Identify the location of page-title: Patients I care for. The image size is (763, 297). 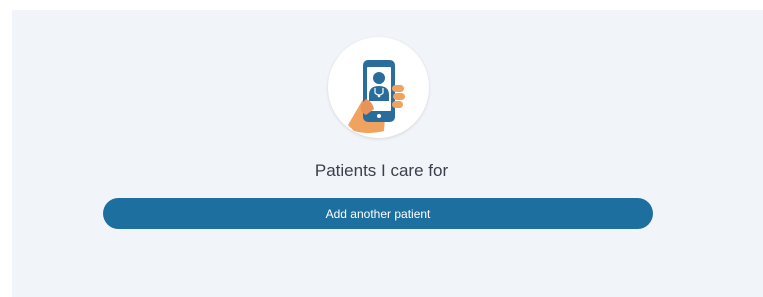
(381, 170).